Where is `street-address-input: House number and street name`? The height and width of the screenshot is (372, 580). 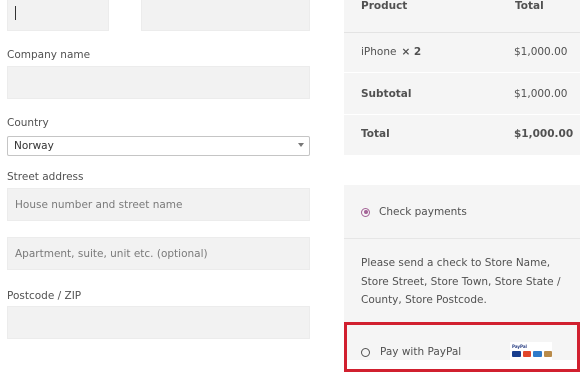
street-address-input: House number and street name is located at coordinates (158, 204).